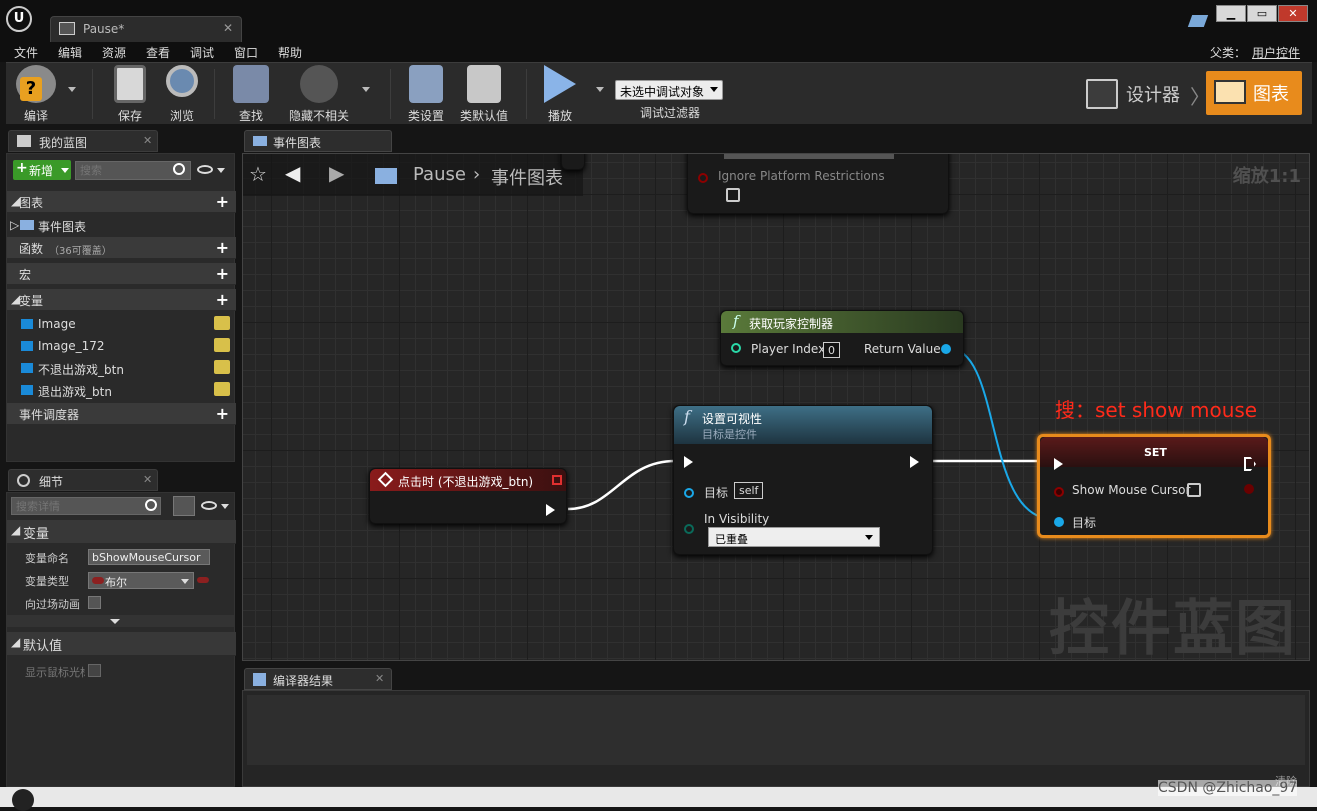 This screenshot has width=1317, height=811. Describe the element at coordinates (703, 178) in the screenshot. I see `bool-pin` at that location.